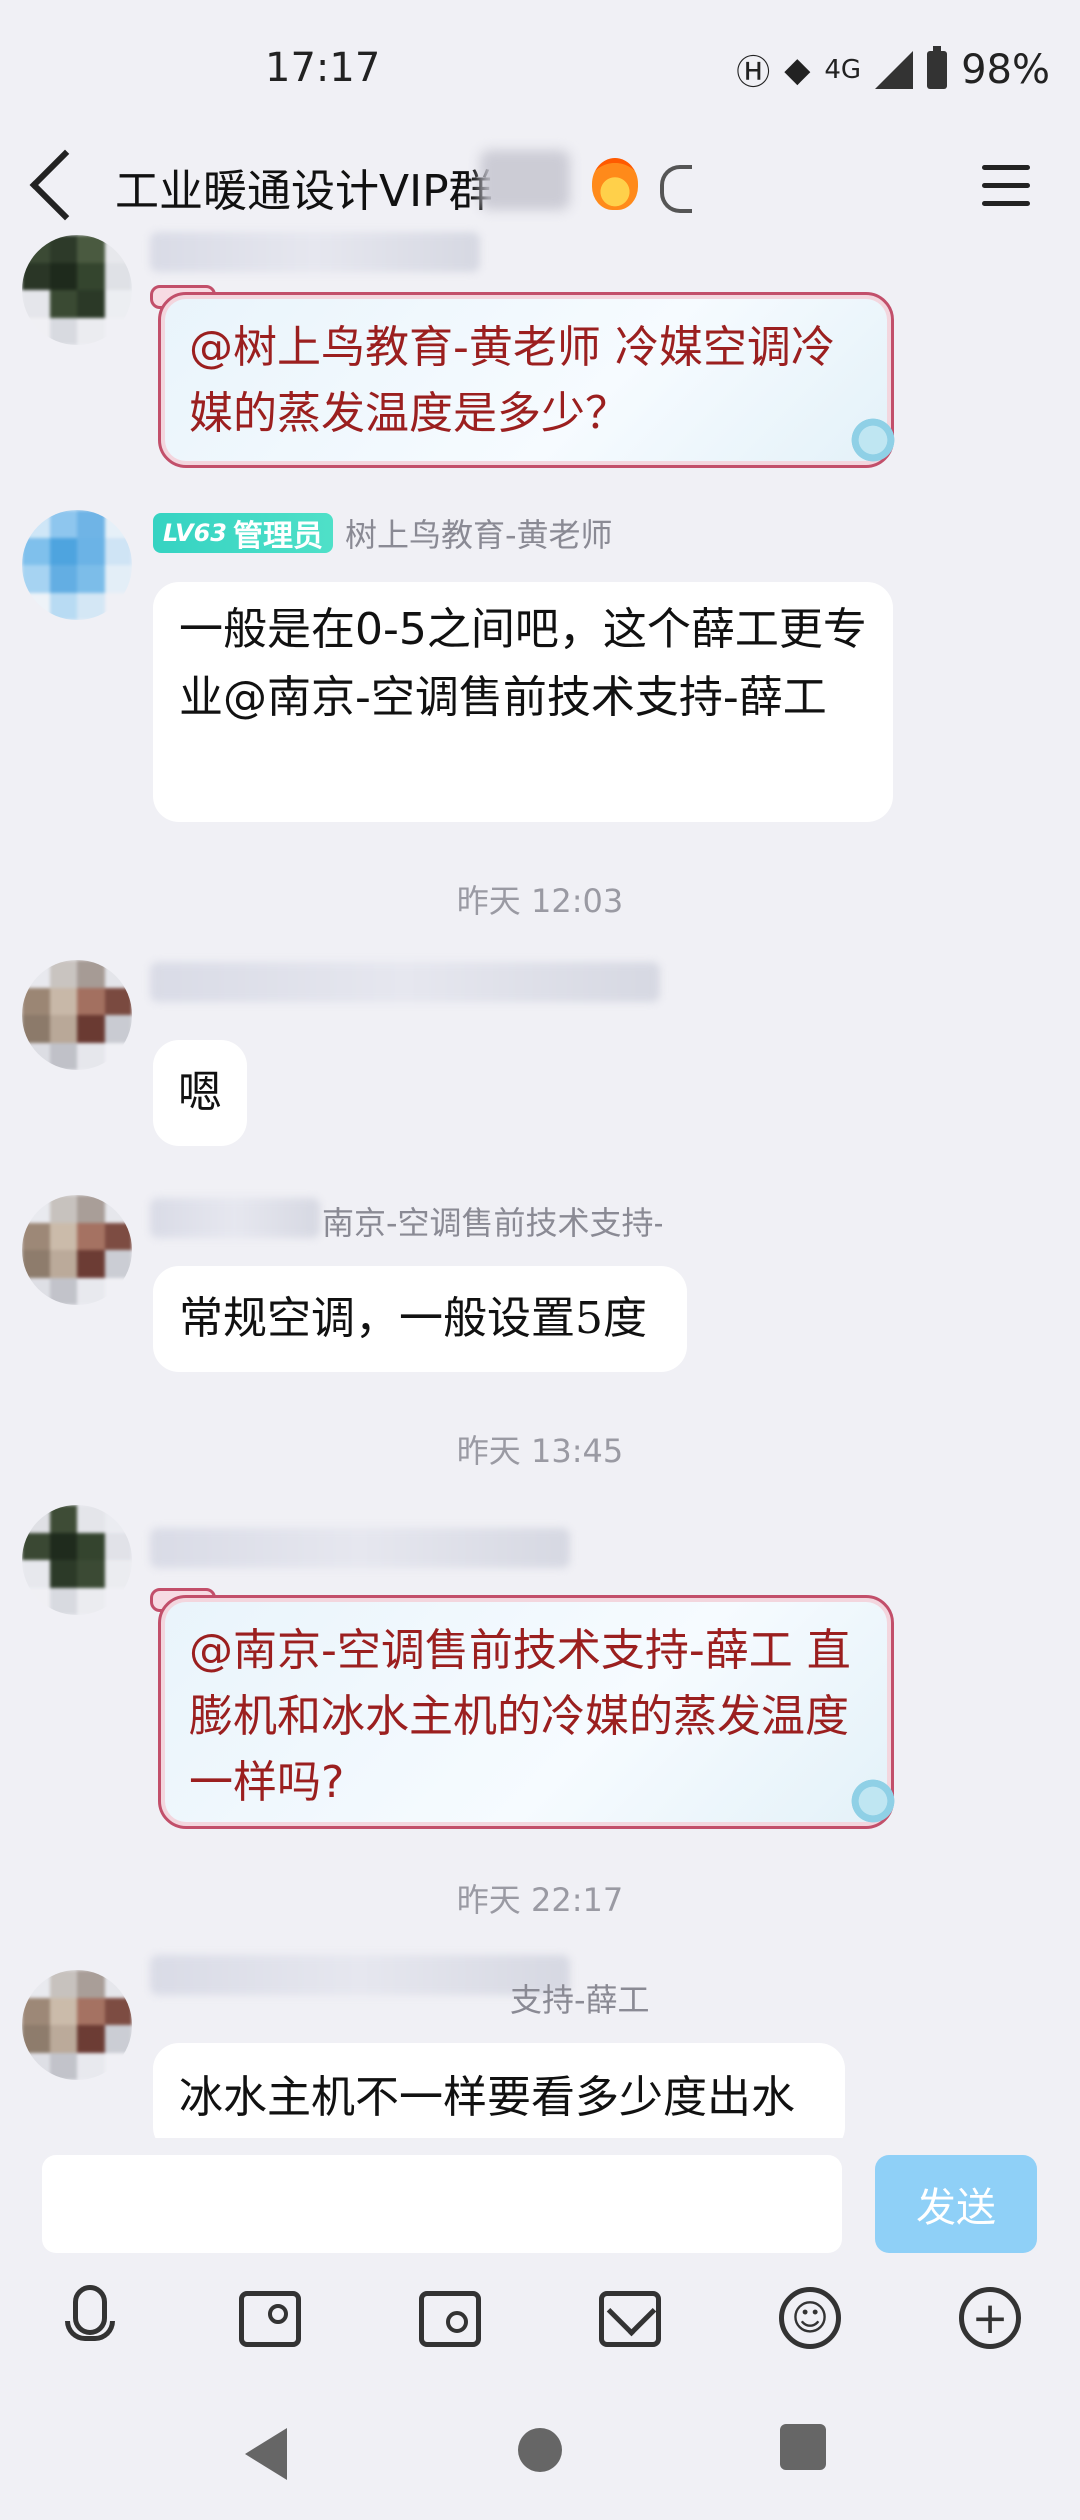 The image size is (1080, 2520). I want to click on message-bubble: @南京-空调售前技术支持-薛工 直膨机和冰水主机的冷媒的蒸发温度一样吗?, so click(526, 1712).